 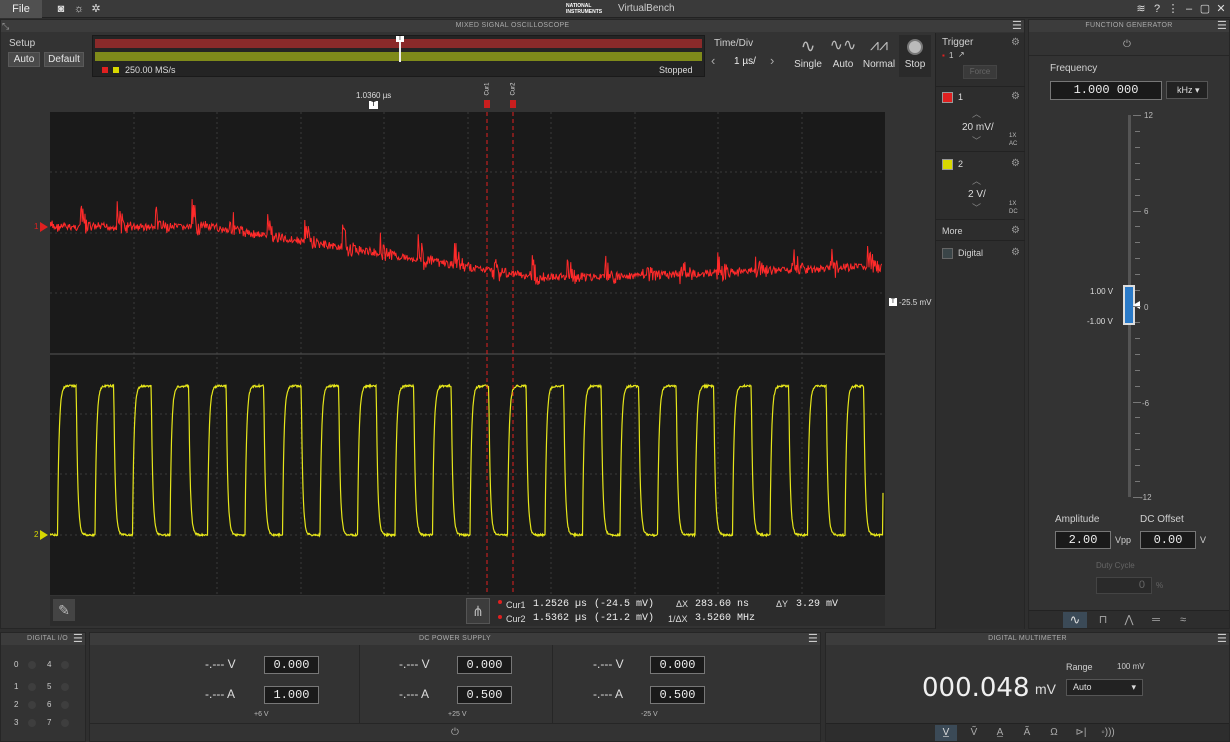 What do you see at coordinates (398, 56) in the screenshot?
I see `waveform-overview: T 250.00 MS/s Stopped` at bounding box center [398, 56].